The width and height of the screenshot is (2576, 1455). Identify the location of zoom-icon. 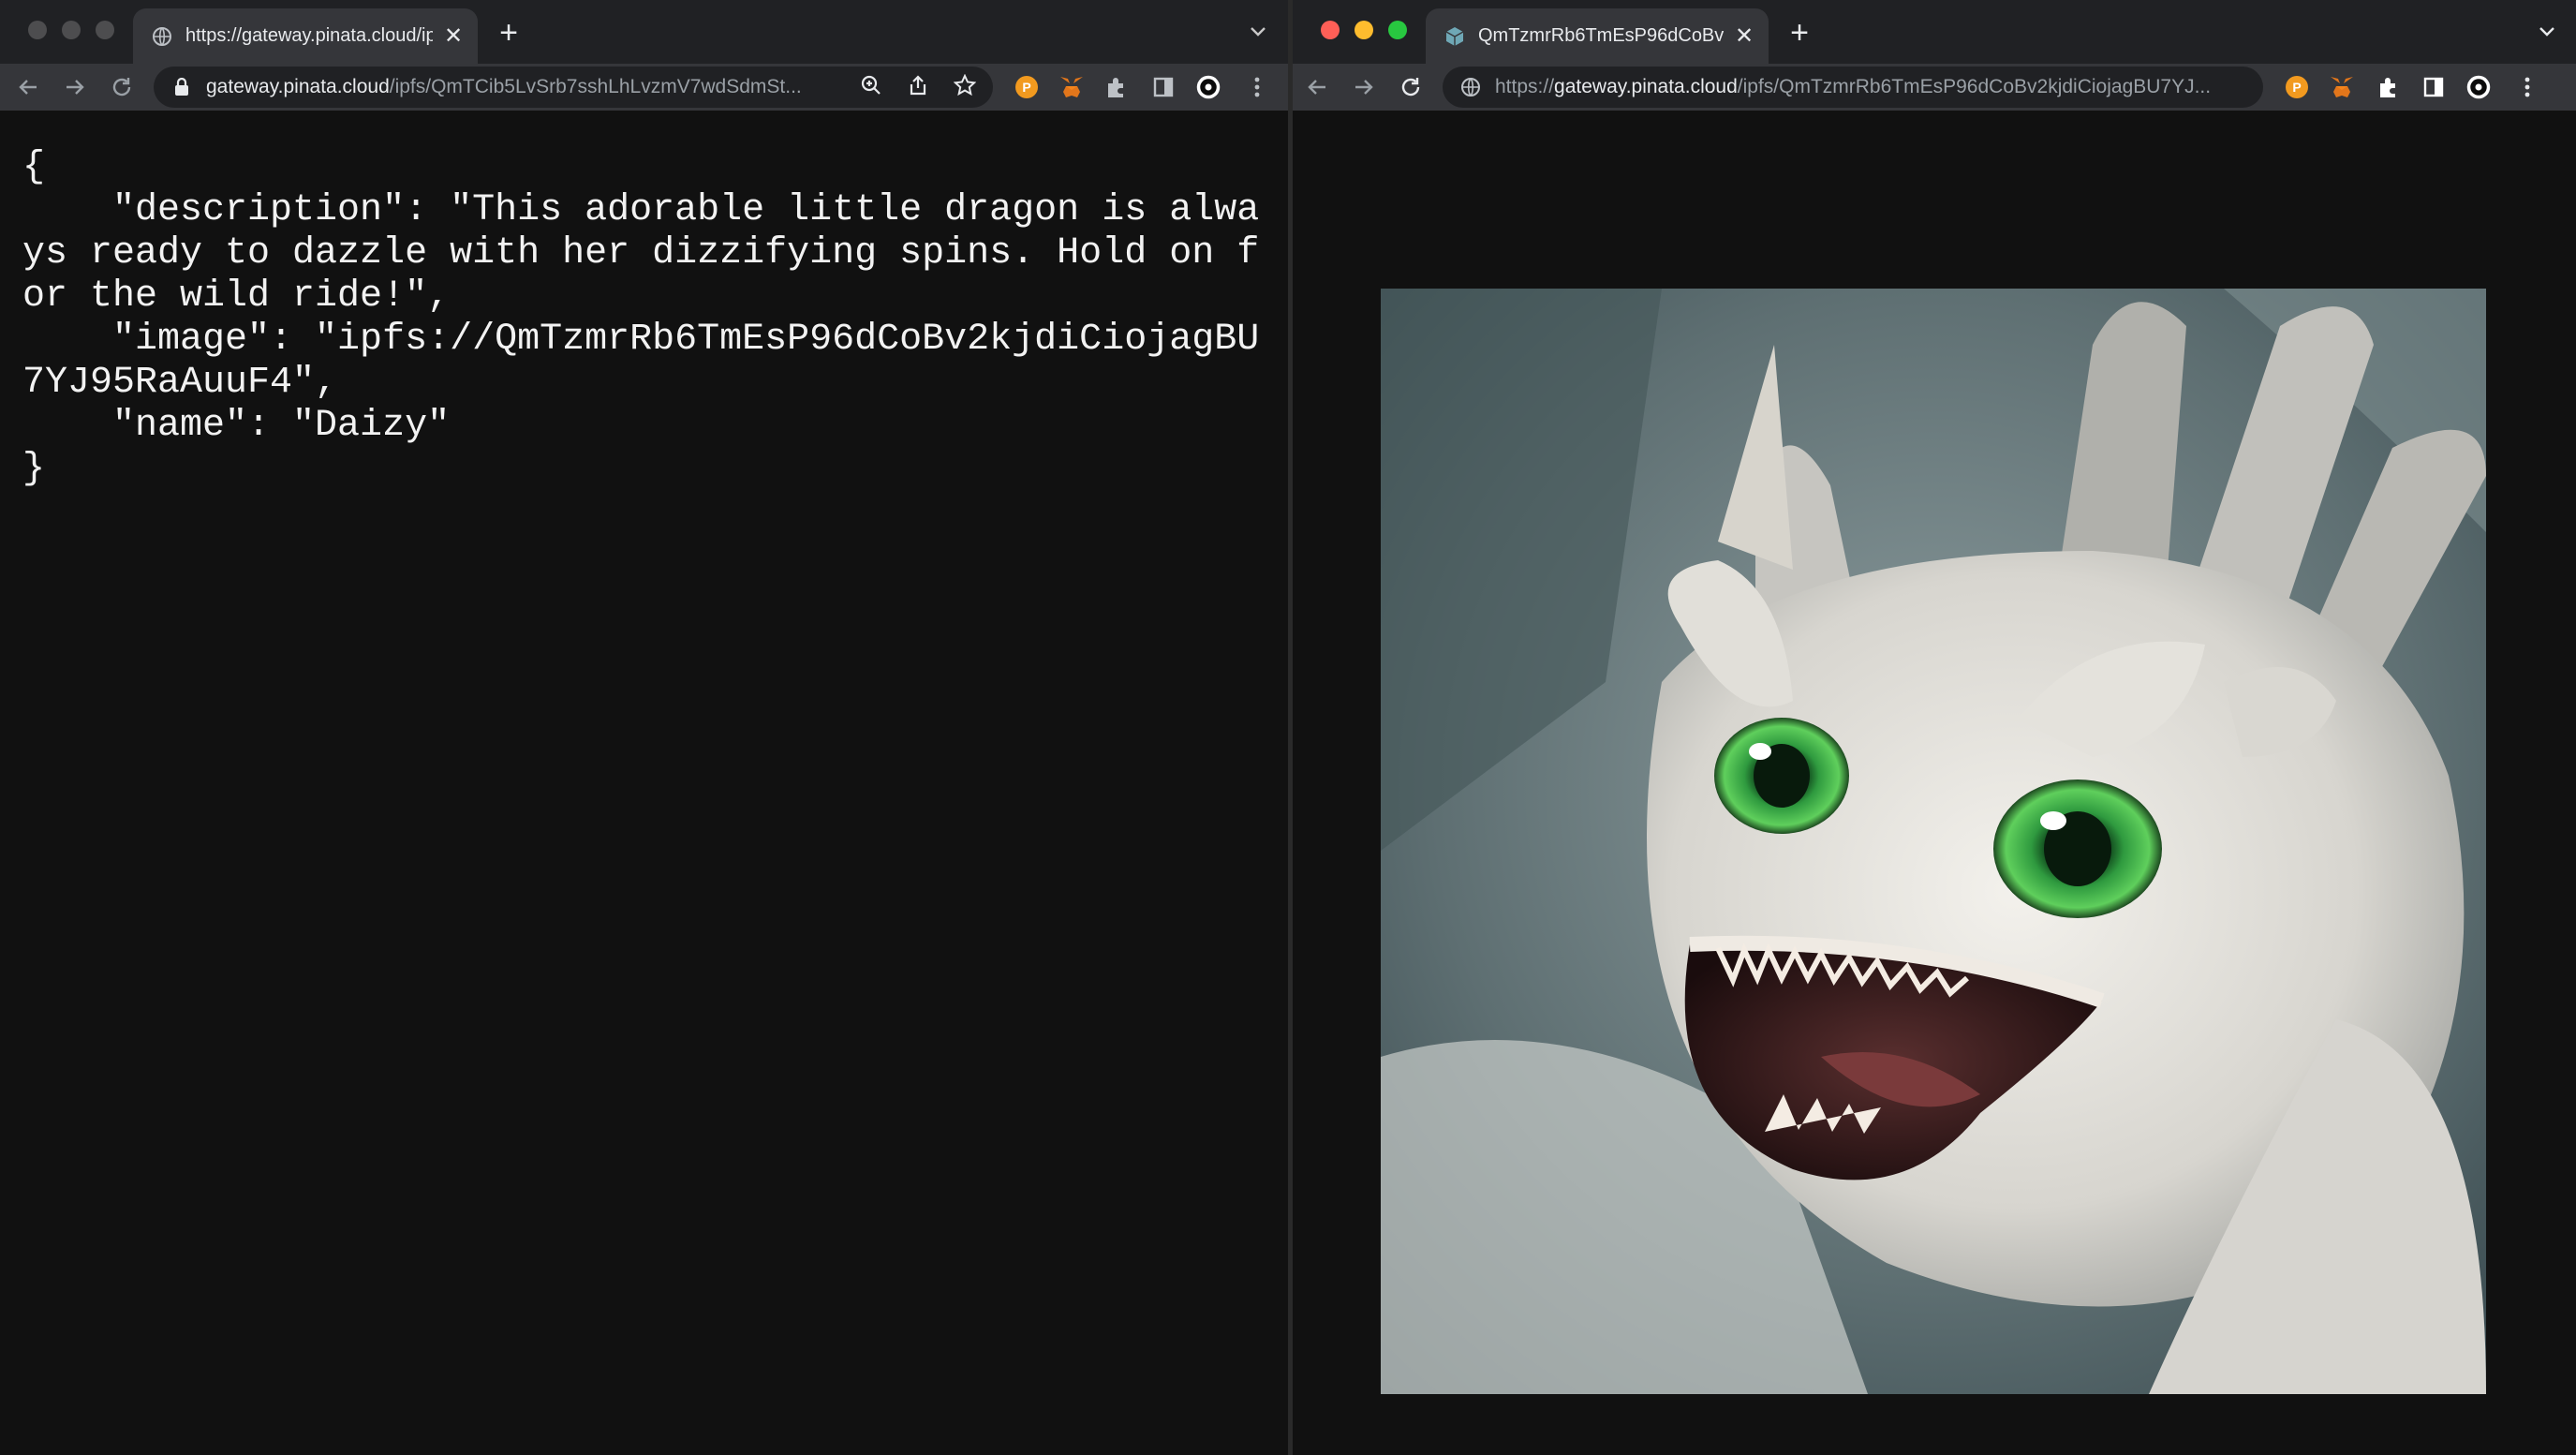
(871, 87).